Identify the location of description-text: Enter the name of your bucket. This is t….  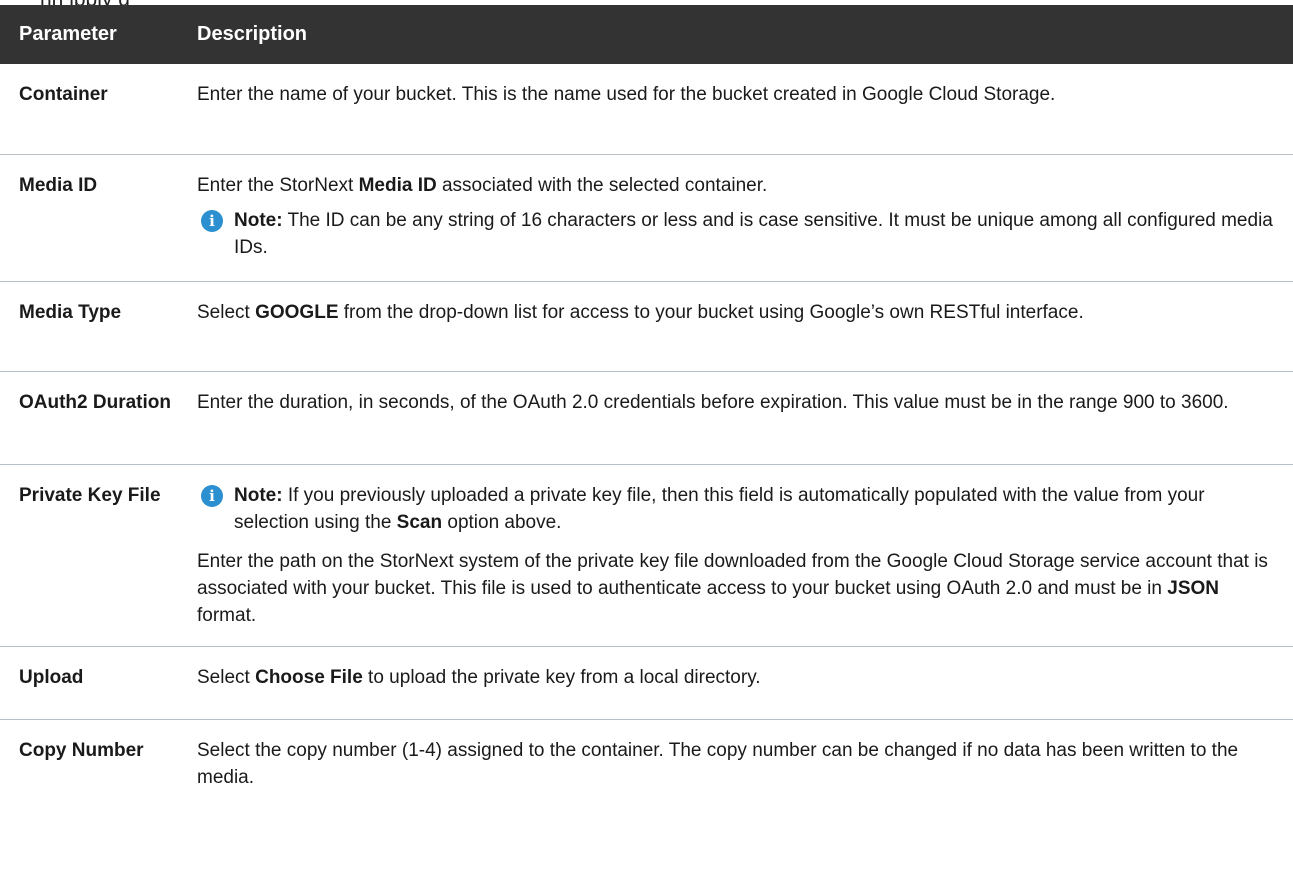
(626, 94).